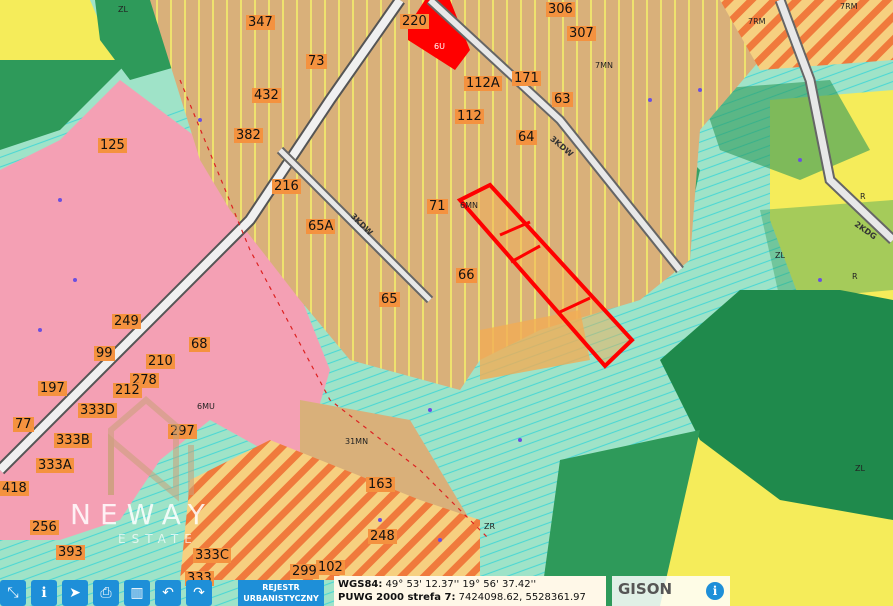 The image size is (893, 606). Describe the element at coordinates (466, 275) in the screenshot. I see `parcel-number-label: 66` at that location.